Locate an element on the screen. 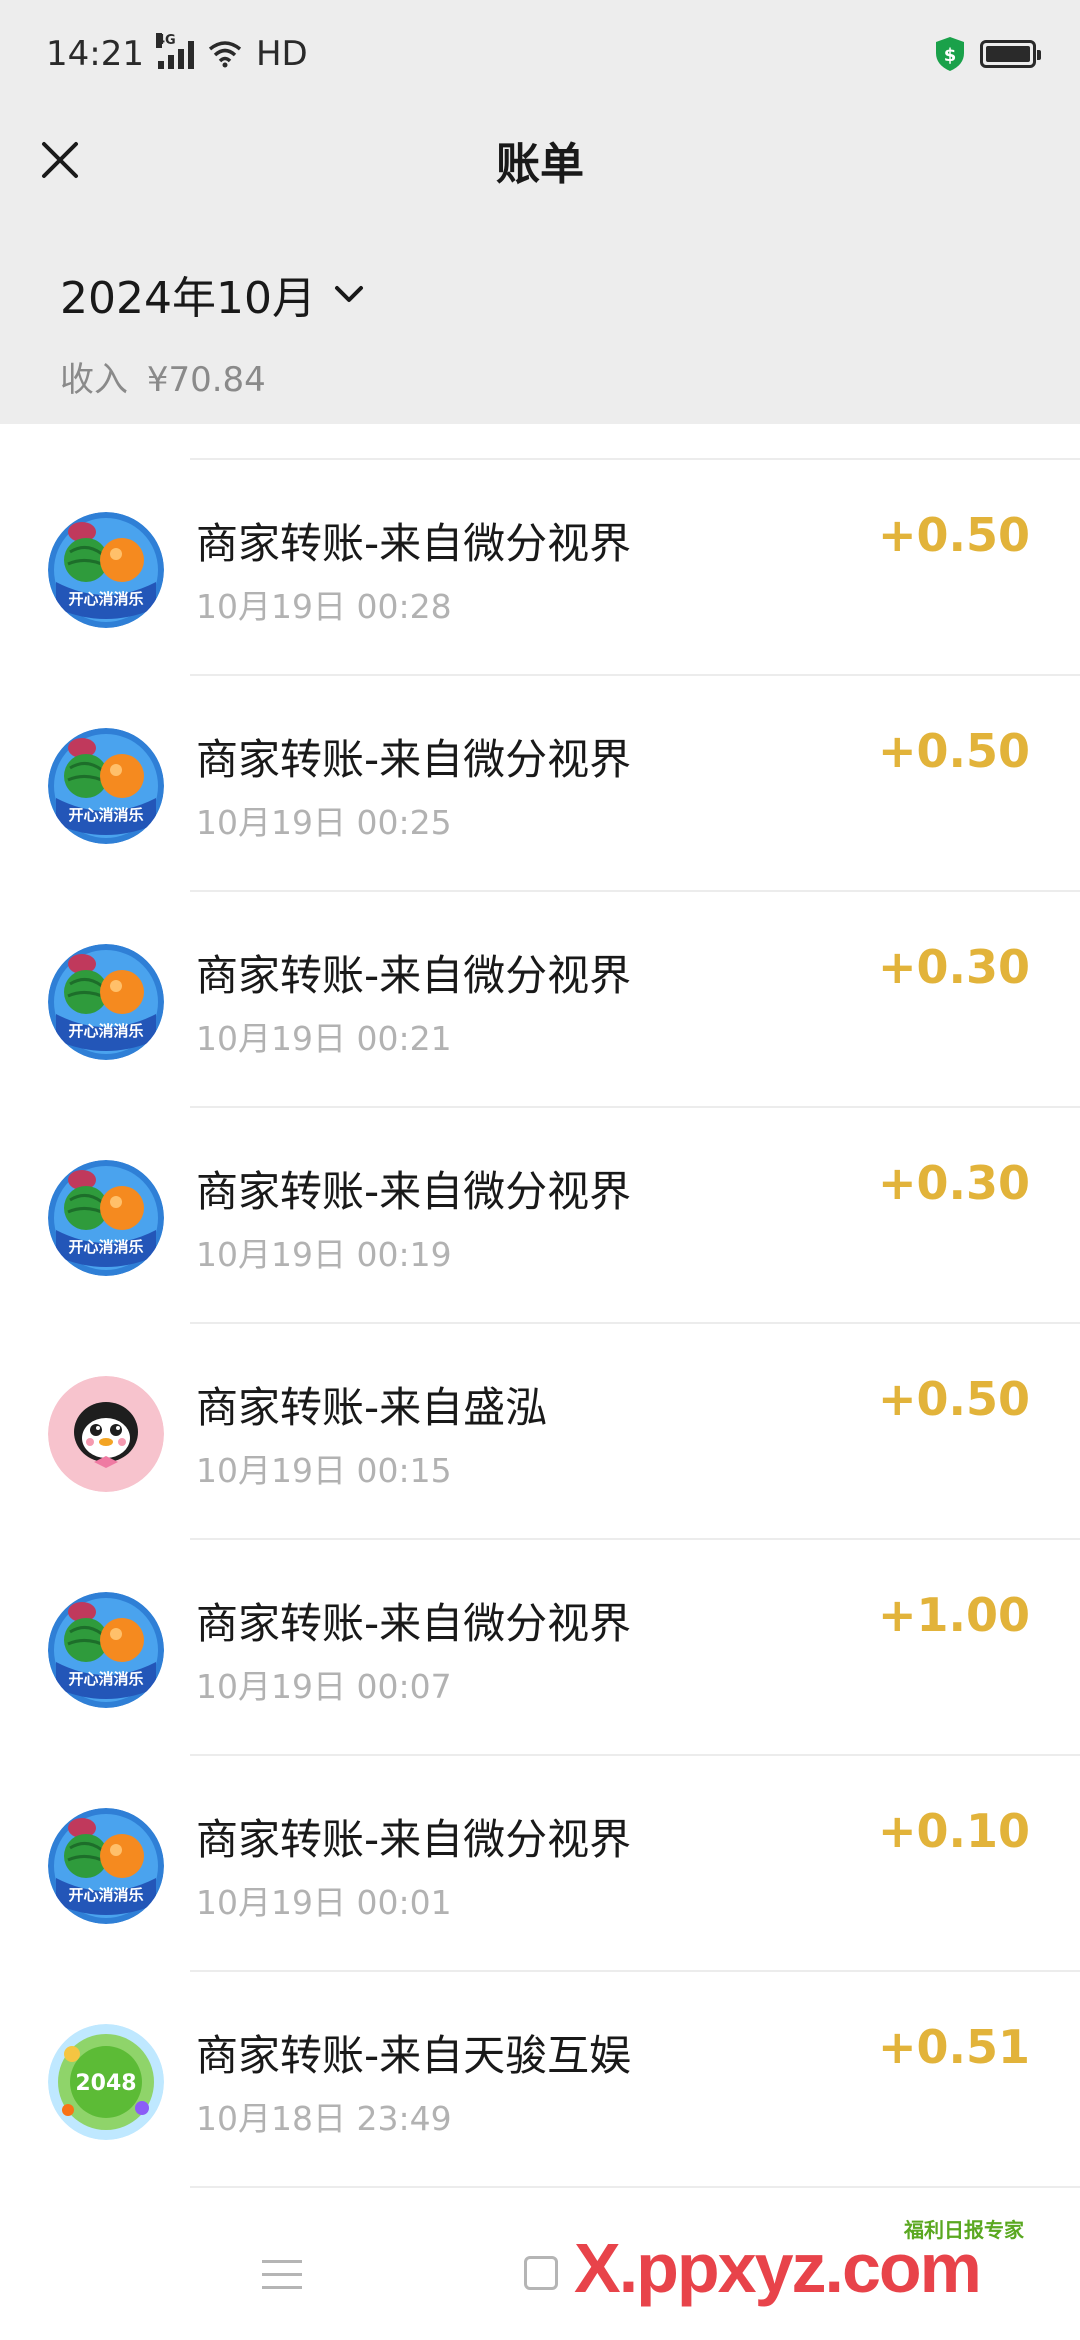 Image resolution: width=1080 pixels, height=2340 pixels. chevron-down-icon is located at coordinates (348, 294).